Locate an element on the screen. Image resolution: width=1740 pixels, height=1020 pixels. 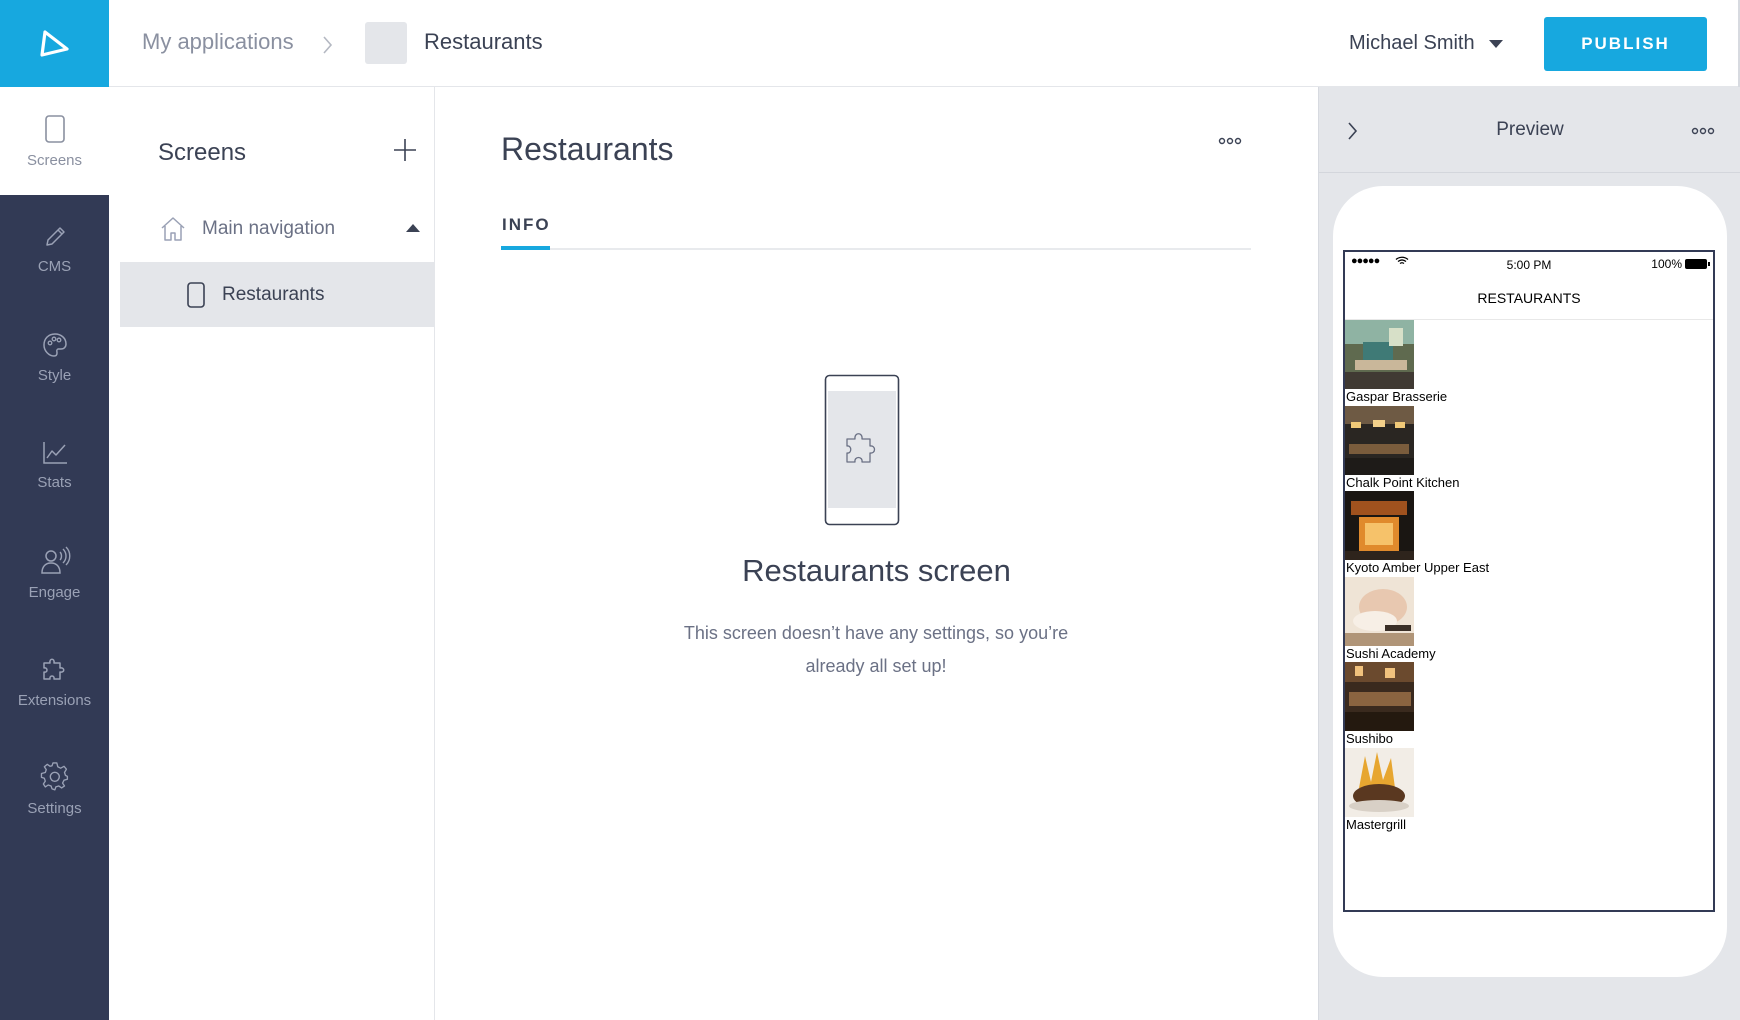
play-logo-icon is located at coordinates (54, 43).